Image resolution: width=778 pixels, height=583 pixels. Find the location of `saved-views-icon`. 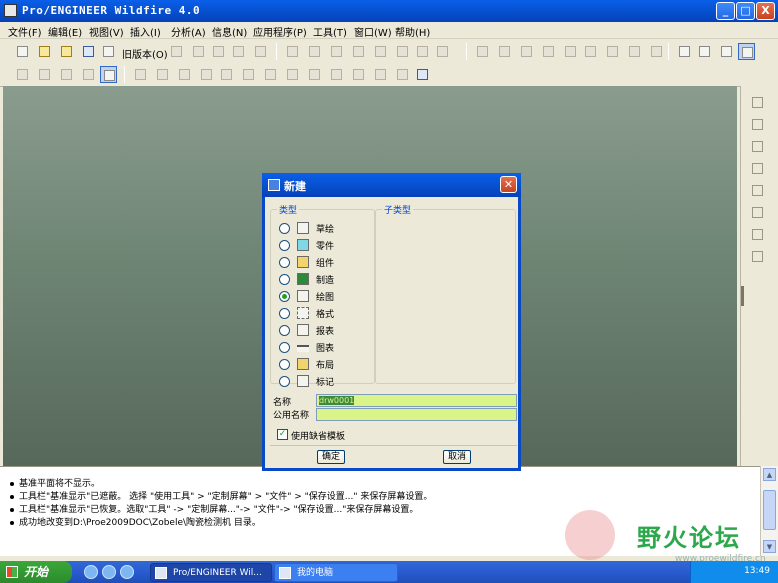

saved-views-icon is located at coordinates (634, 51).